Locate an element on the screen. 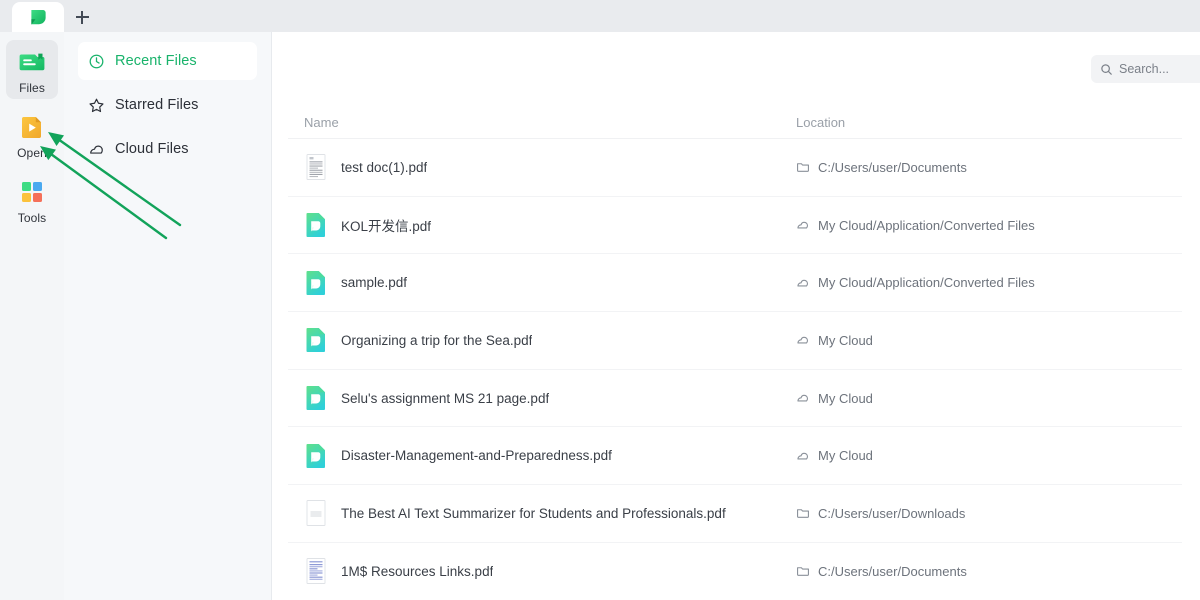  table-row: Selu's assignment MS 21 page.pdf My Cloud is located at coordinates (735, 399).